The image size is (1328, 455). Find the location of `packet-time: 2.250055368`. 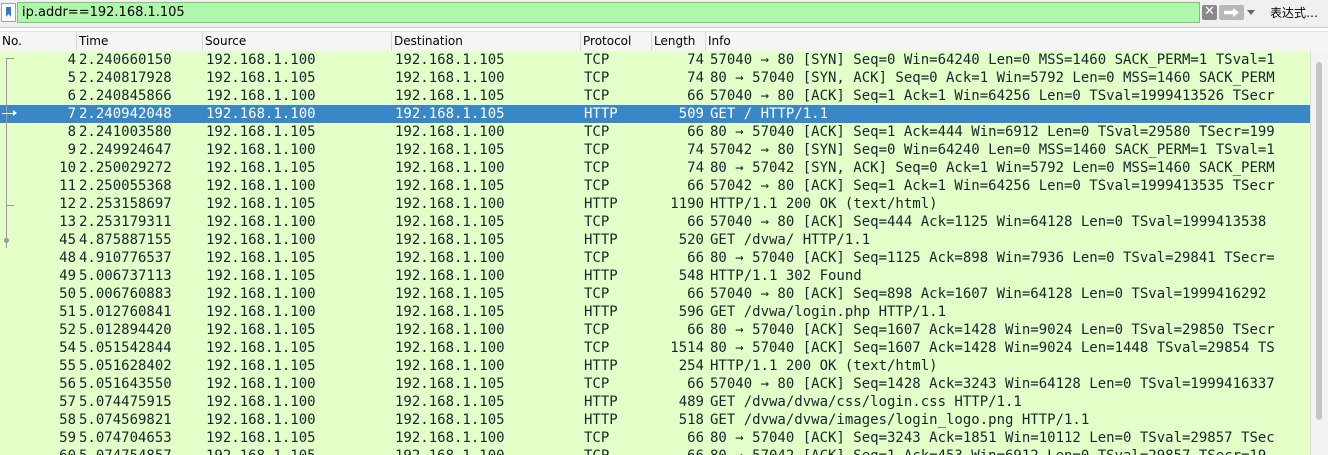

packet-time: 2.250055368 is located at coordinates (125, 186).